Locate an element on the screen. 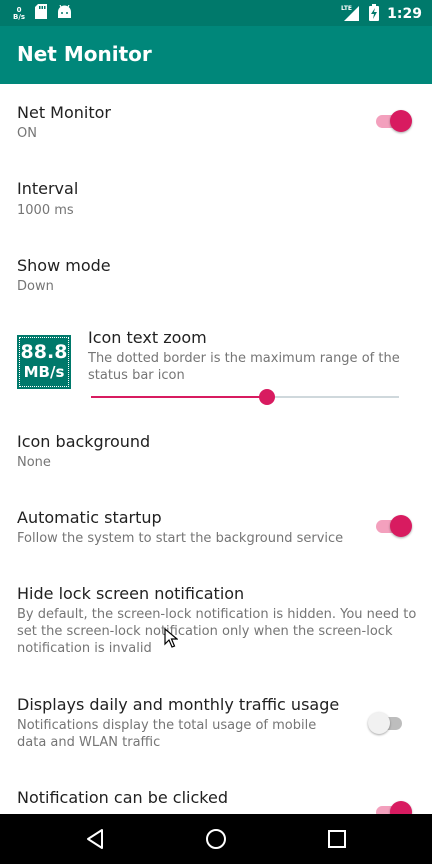 The height and width of the screenshot is (864, 432). network-type-label: LTE is located at coordinates (346, 8).